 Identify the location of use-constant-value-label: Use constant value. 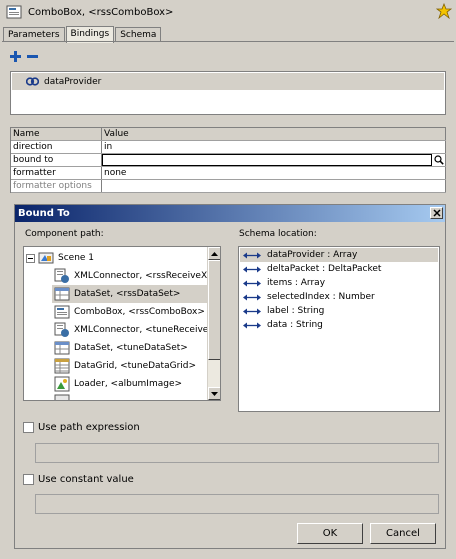
(86, 479).